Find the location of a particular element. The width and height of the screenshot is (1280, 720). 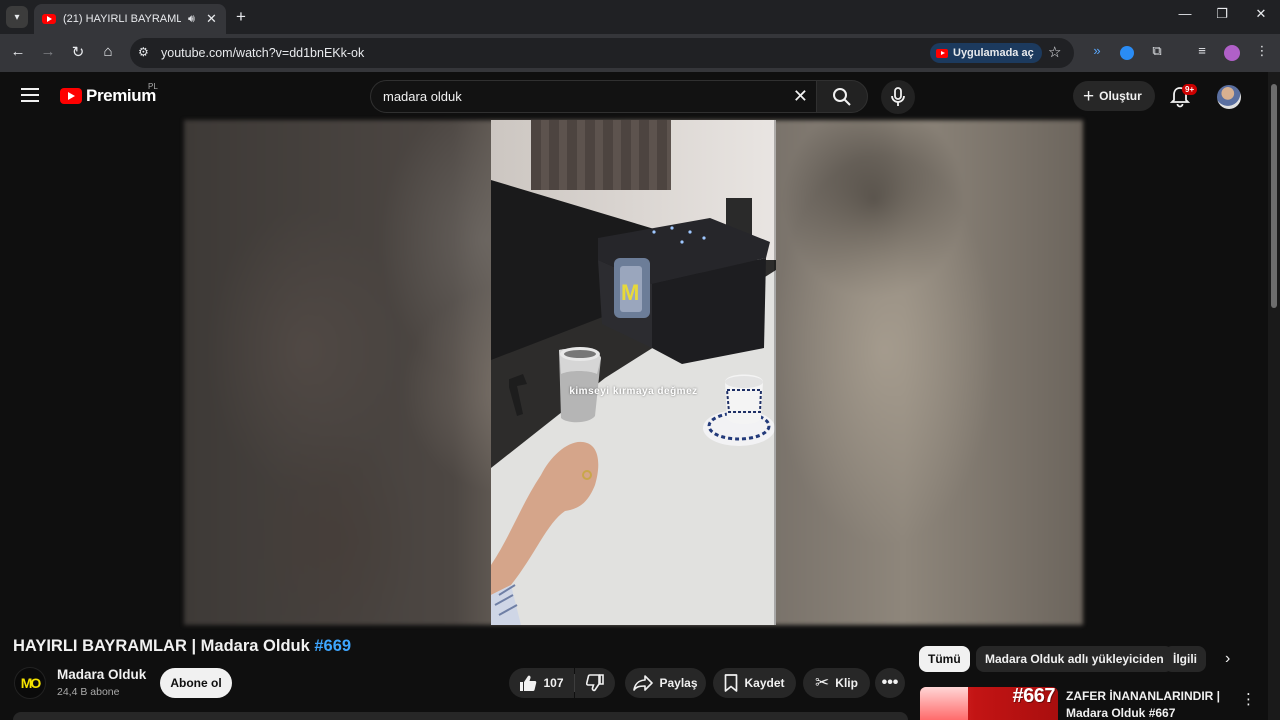

media-control-icon: ≡ is located at coordinates (1202, 50).